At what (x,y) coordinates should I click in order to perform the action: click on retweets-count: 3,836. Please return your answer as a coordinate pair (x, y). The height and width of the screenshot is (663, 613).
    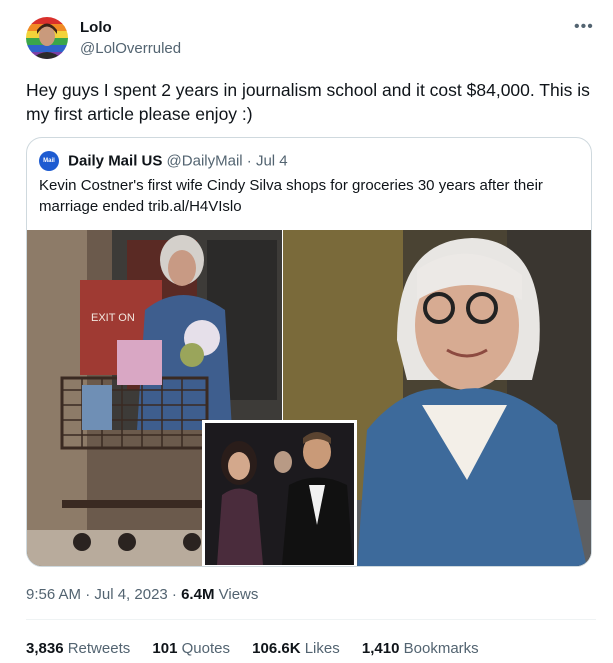
    Looking at the image, I should click on (45, 648).